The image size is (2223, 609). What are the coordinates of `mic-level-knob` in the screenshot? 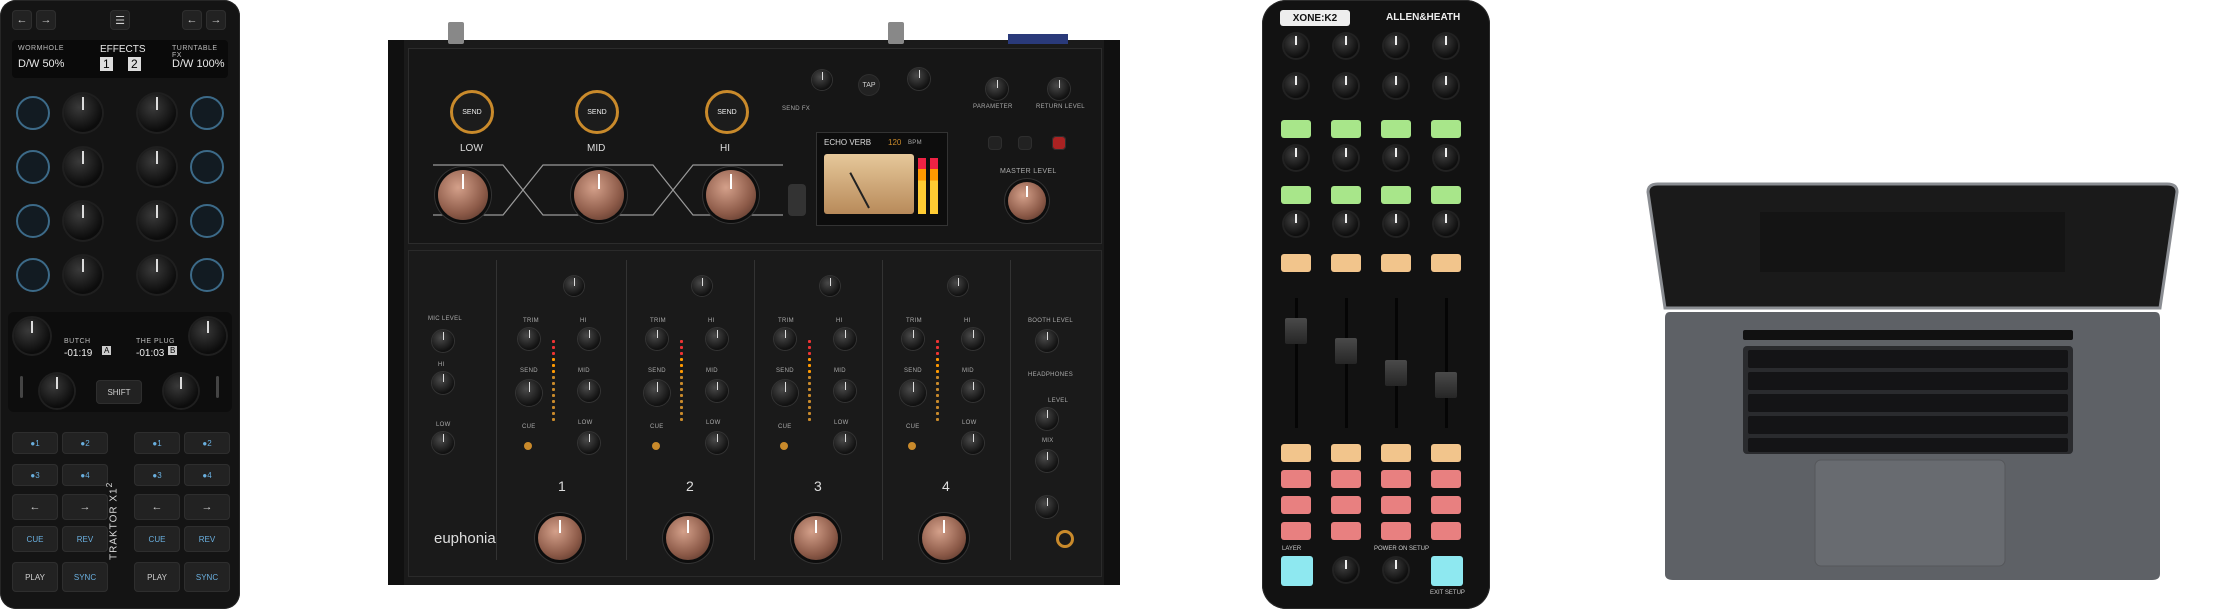 It's located at (443, 341).